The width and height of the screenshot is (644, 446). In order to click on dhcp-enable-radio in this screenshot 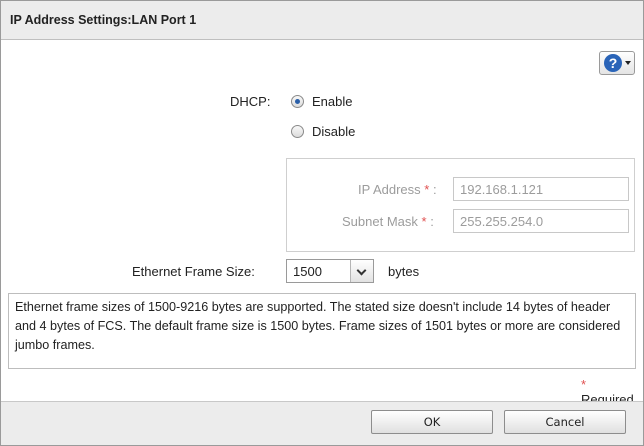, I will do `click(297, 101)`.